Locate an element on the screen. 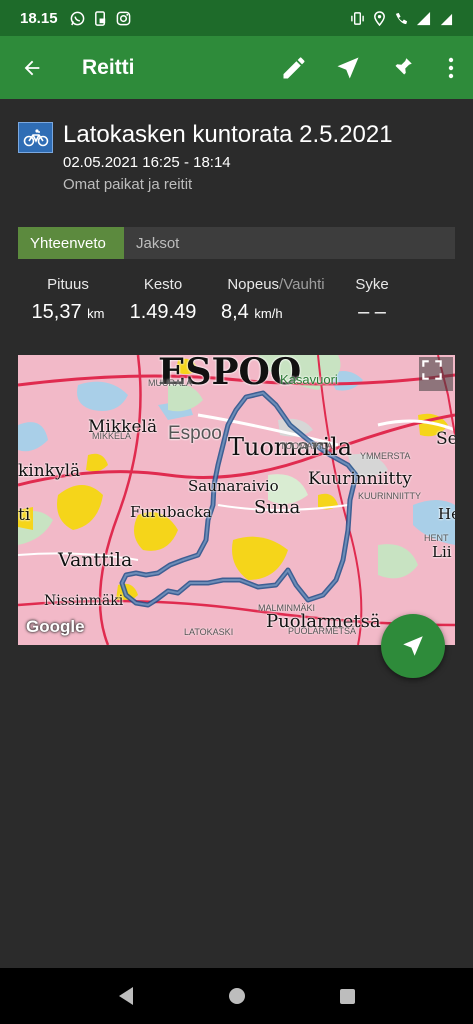 This screenshot has height=1024, width=473. bicycle-icon is located at coordinates (35, 137).